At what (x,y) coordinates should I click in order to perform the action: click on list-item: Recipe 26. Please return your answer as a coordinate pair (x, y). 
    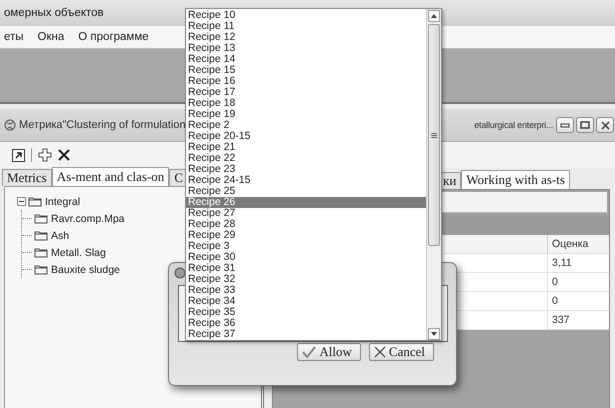
    Looking at the image, I should click on (306, 202).